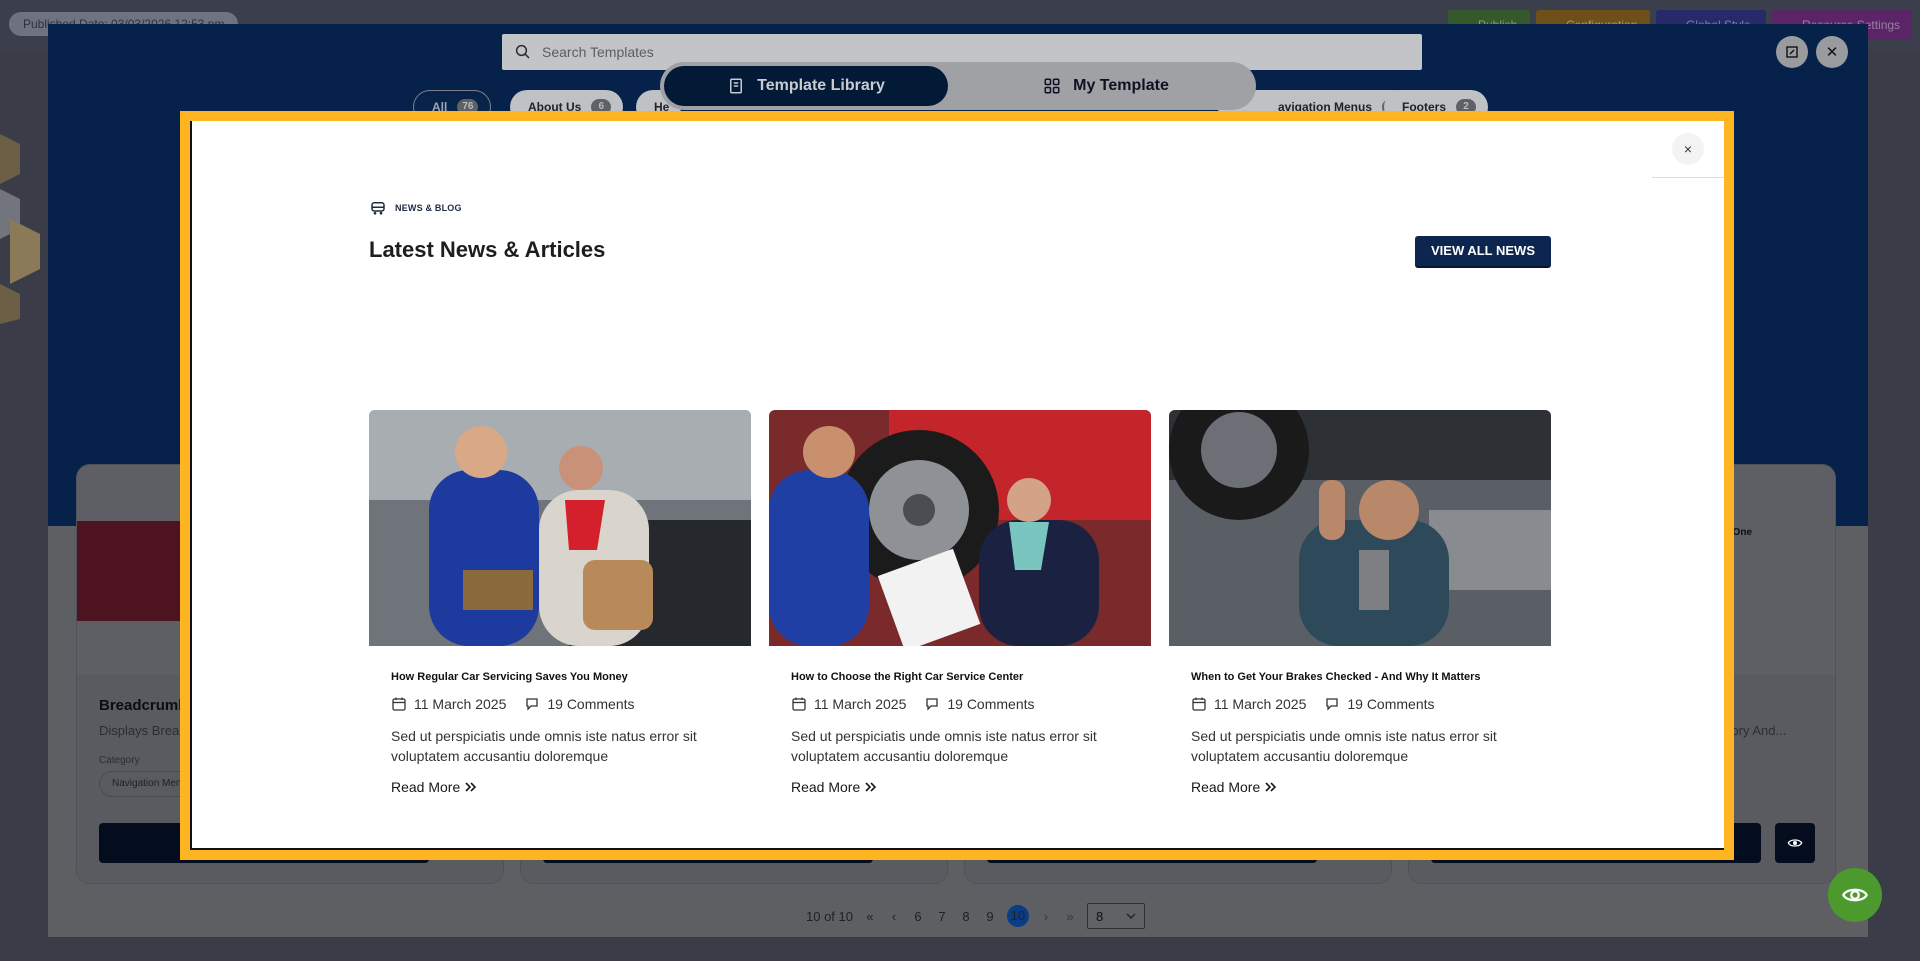 The height and width of the screenshot is (961, 1920). Describe the element at coordinates (522, 51) in the screenshot. I see `search-icon` at that location.